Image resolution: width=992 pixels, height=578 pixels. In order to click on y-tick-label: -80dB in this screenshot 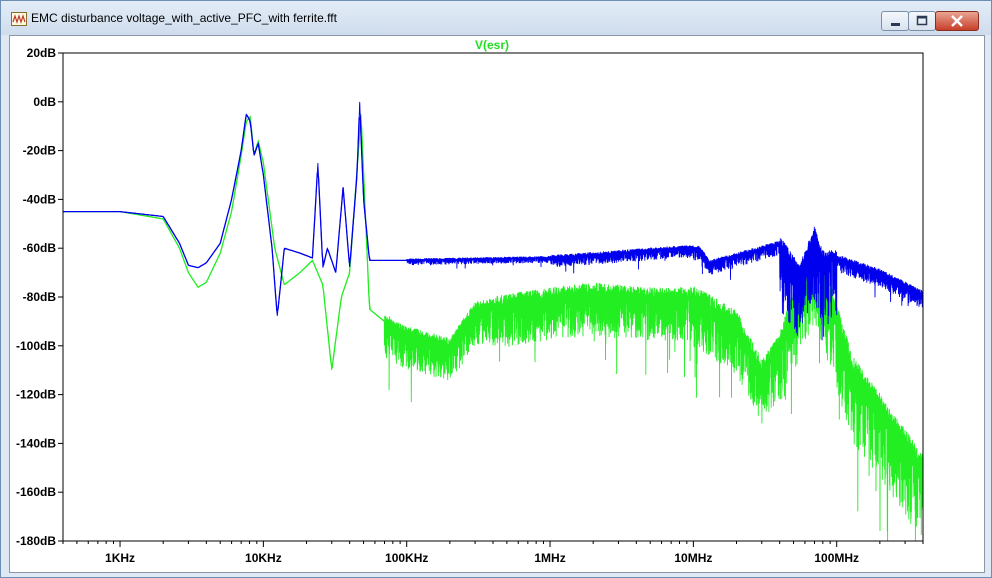, I will do `click(40, 297)`.